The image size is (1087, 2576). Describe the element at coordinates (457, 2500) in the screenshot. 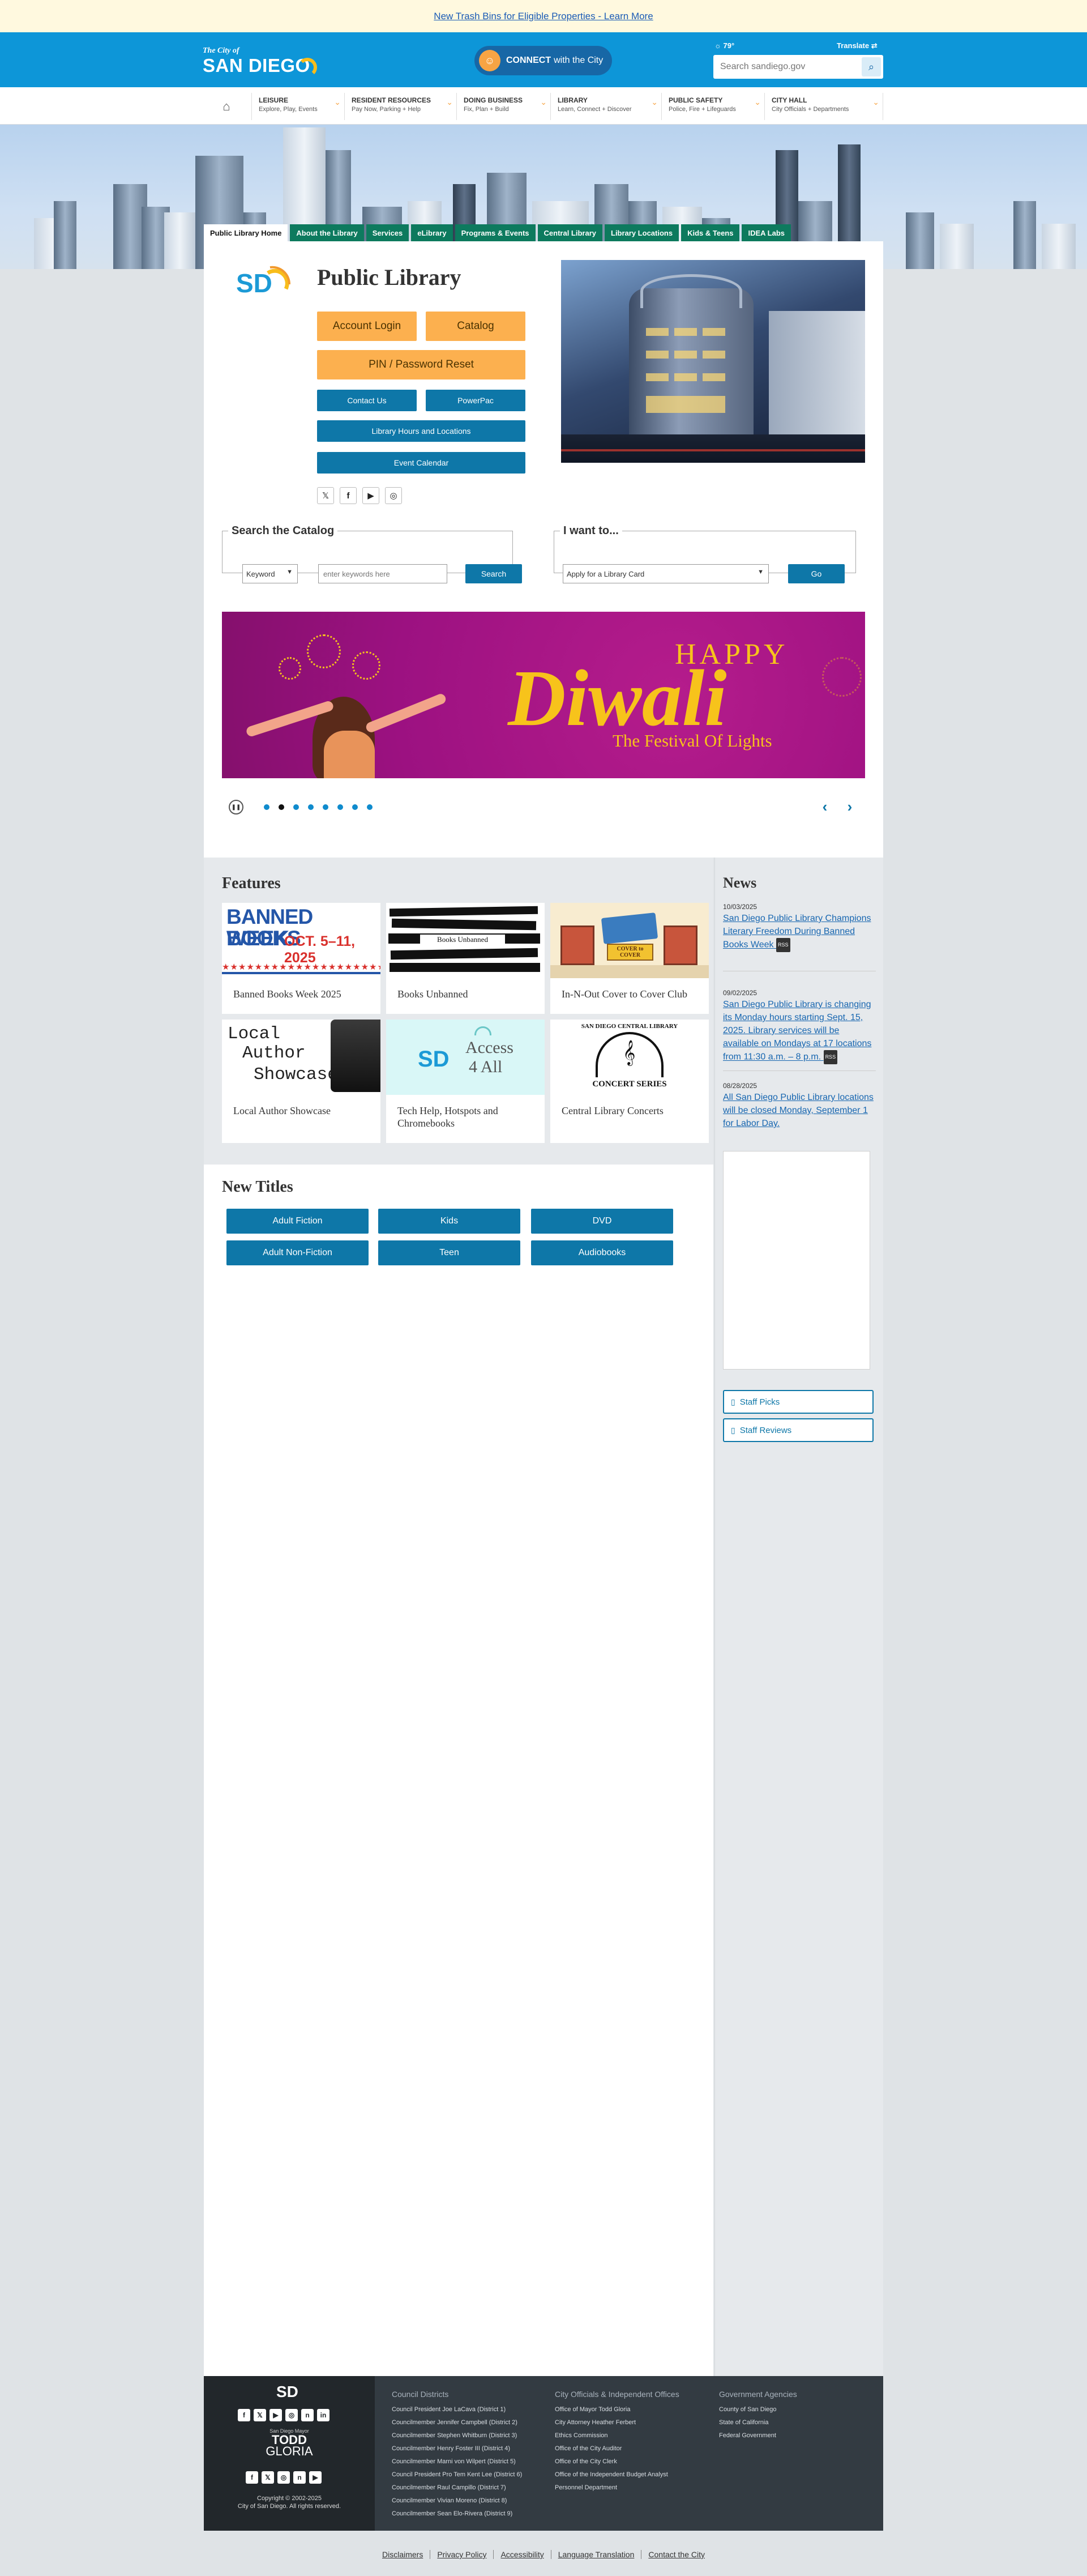

I see `footer-link: Councilmember Vivian Moreno (District 8)` at that location.